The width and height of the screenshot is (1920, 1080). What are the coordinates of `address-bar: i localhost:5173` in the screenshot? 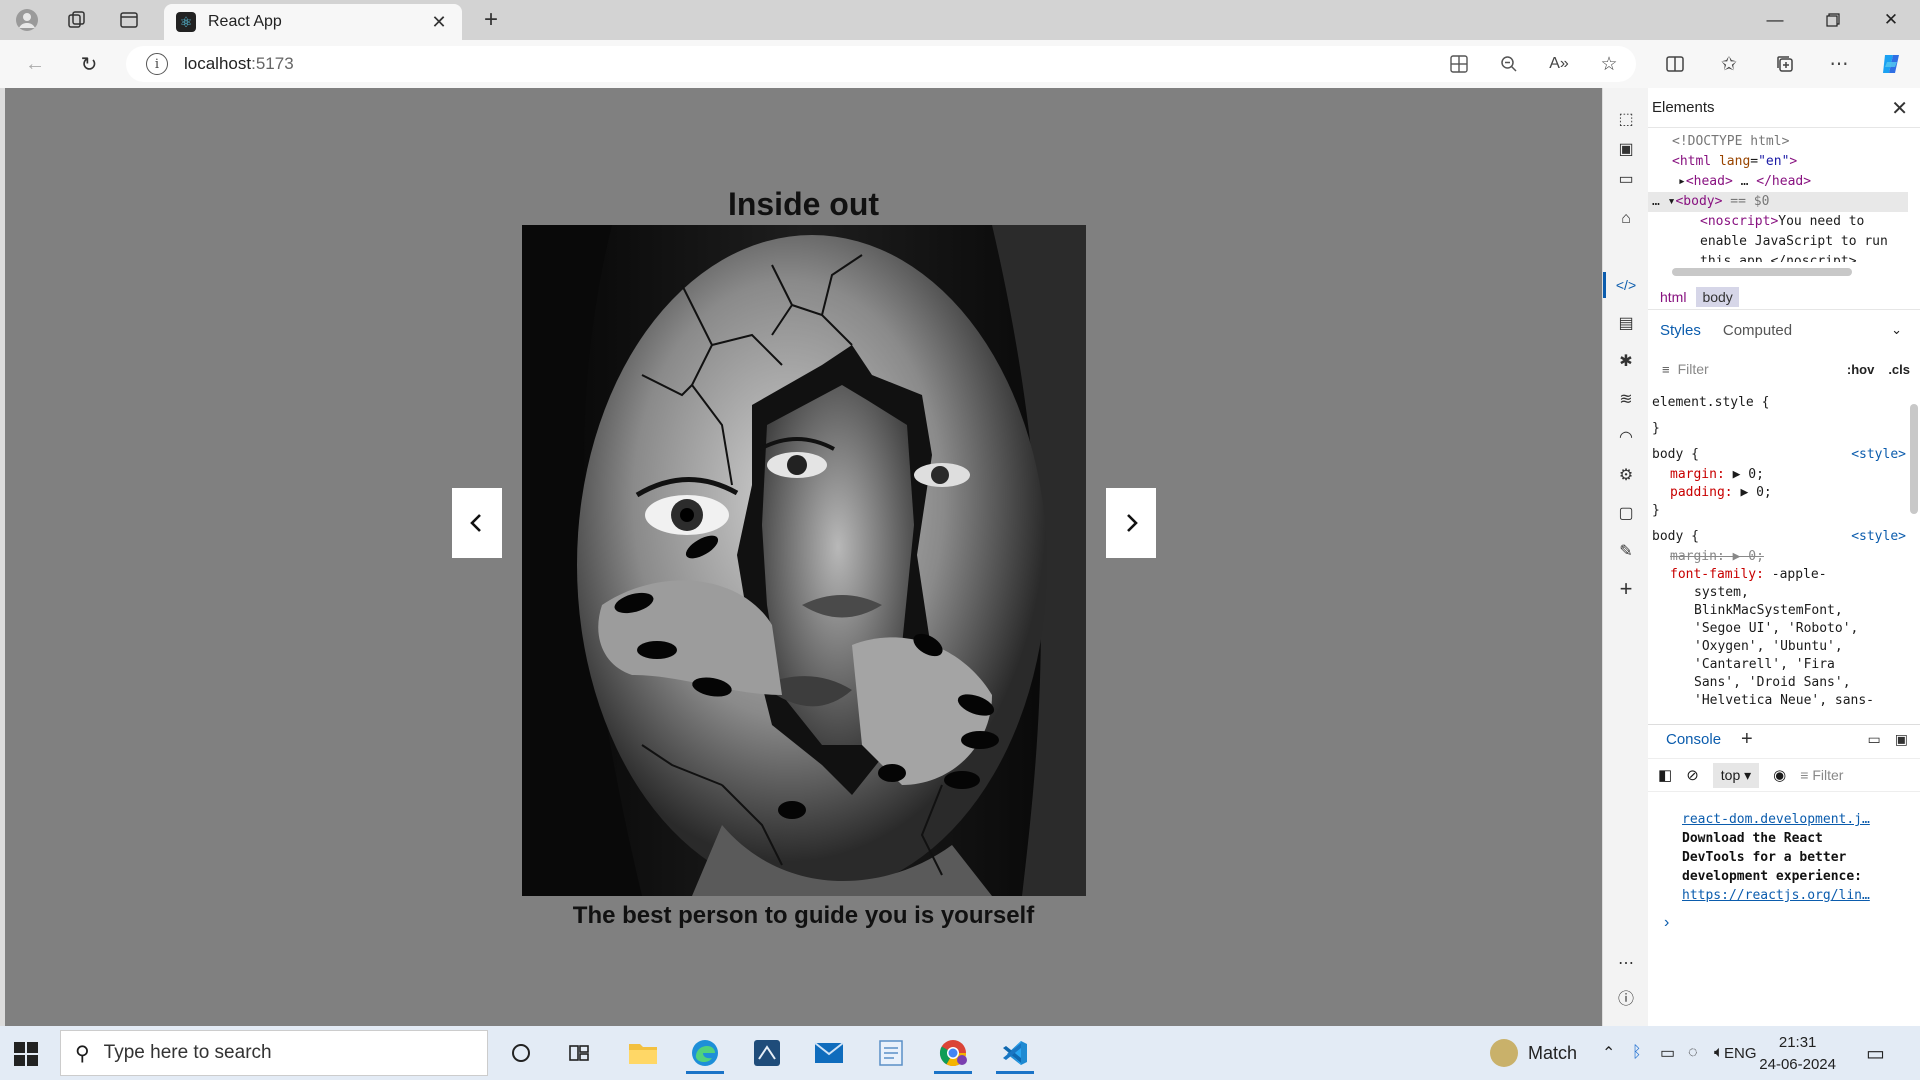 It's located at (881, 64).